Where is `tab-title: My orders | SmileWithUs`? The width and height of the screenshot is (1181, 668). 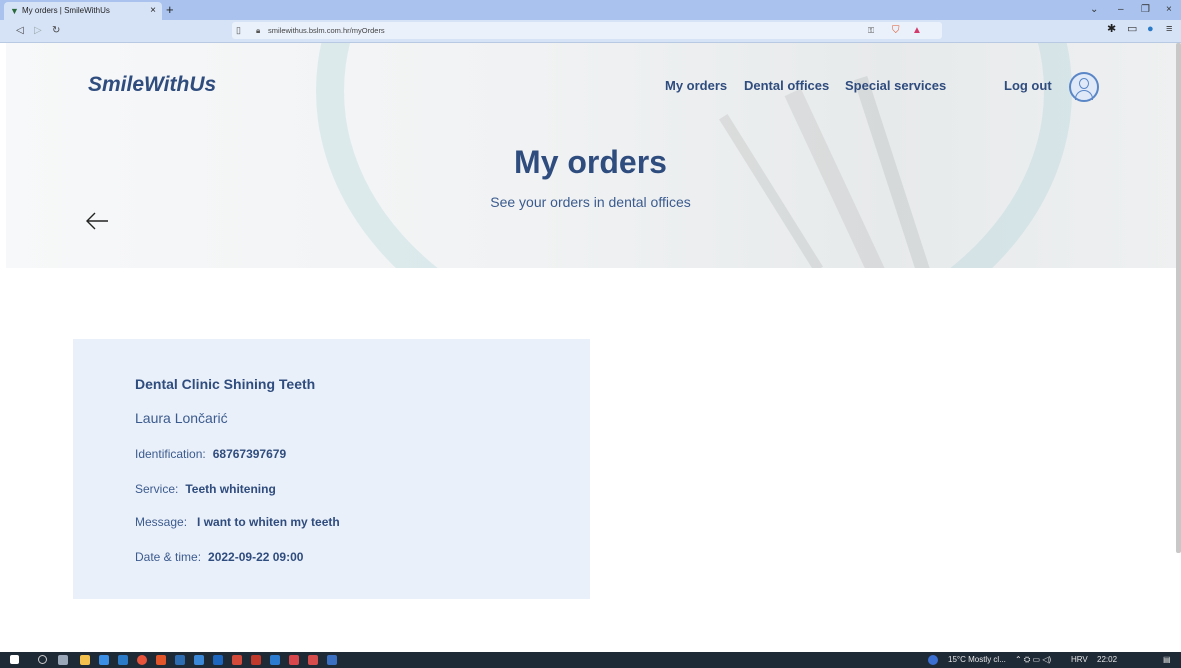 tab-title: My orders | SmileWithUs is located at coordinates (66, 10).